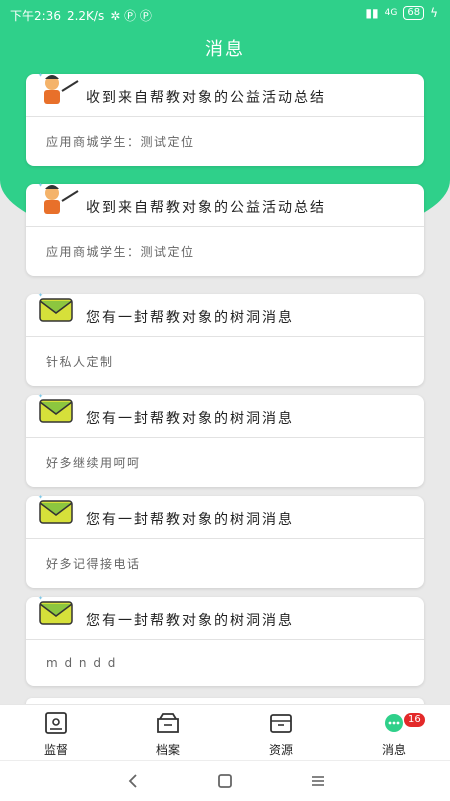  What do you see at coordinates (56, 723) in the screenshot?
I see `monitor-icon` at bounding box center [56, 723].